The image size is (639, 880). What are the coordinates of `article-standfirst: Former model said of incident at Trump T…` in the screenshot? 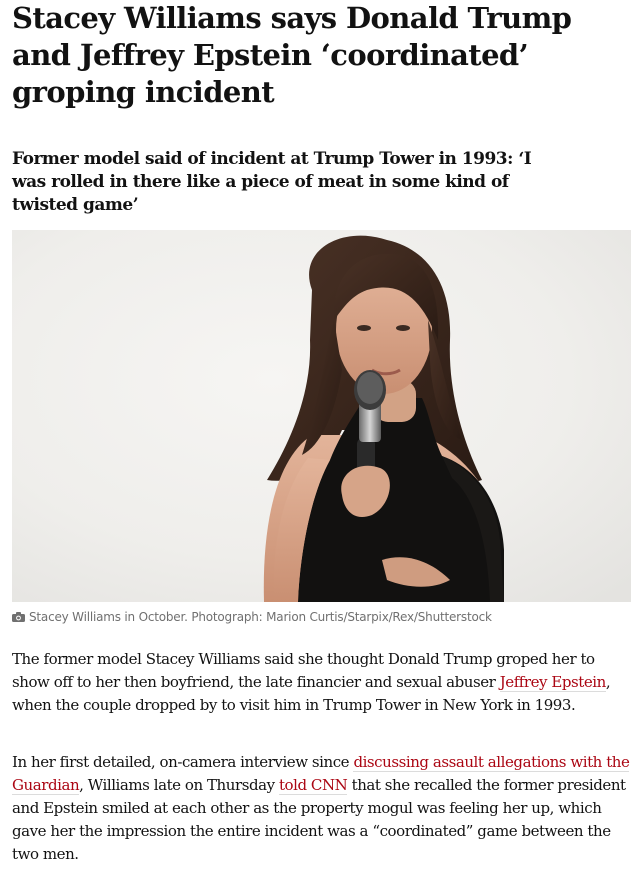 It's located at (272, 182).